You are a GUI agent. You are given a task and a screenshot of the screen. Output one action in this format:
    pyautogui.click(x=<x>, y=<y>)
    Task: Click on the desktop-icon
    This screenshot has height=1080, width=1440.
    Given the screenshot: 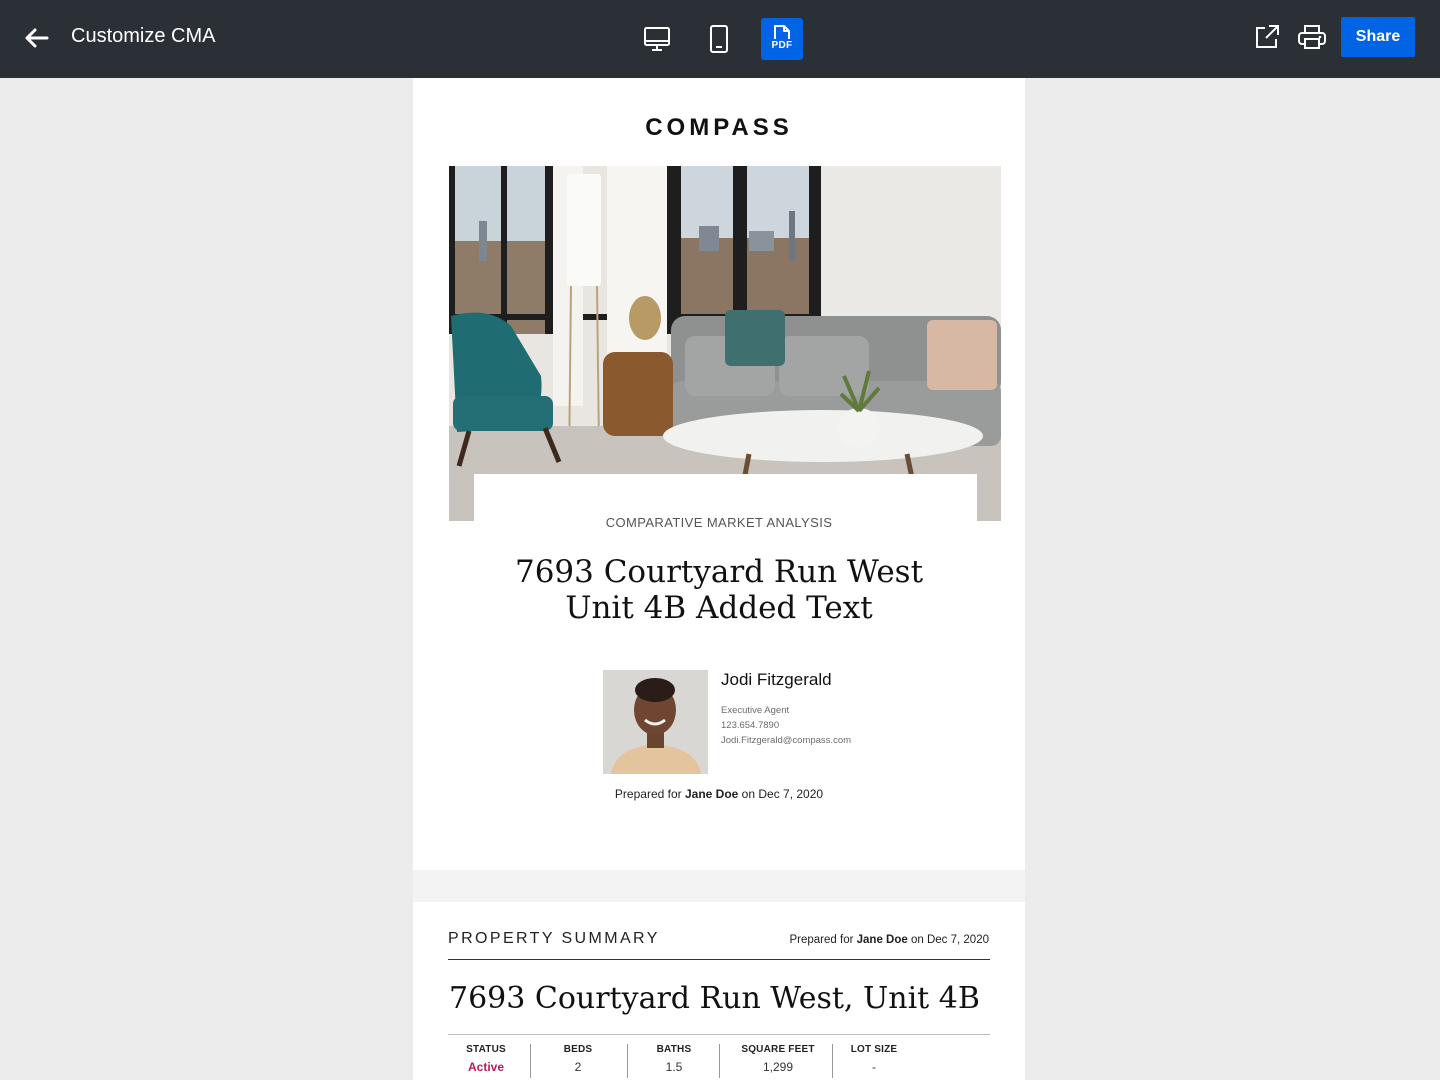 What is the action you would take?
    pyautogui.click(x=657, y=39)
    